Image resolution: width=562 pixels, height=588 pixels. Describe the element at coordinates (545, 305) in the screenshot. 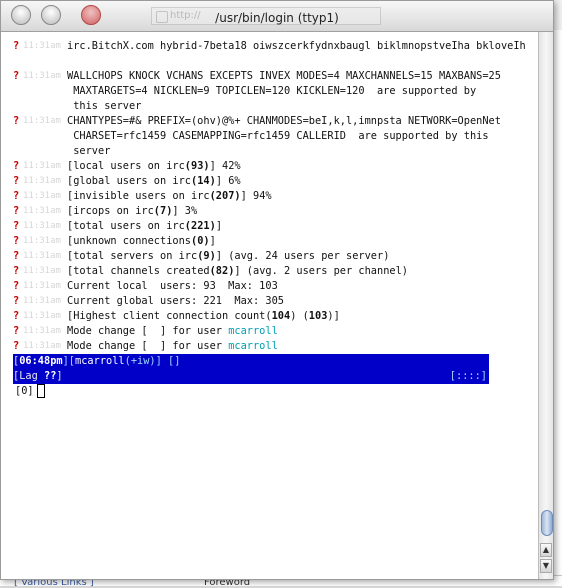

I see `vertical-scrollbar: ▲ ▼` at that location.